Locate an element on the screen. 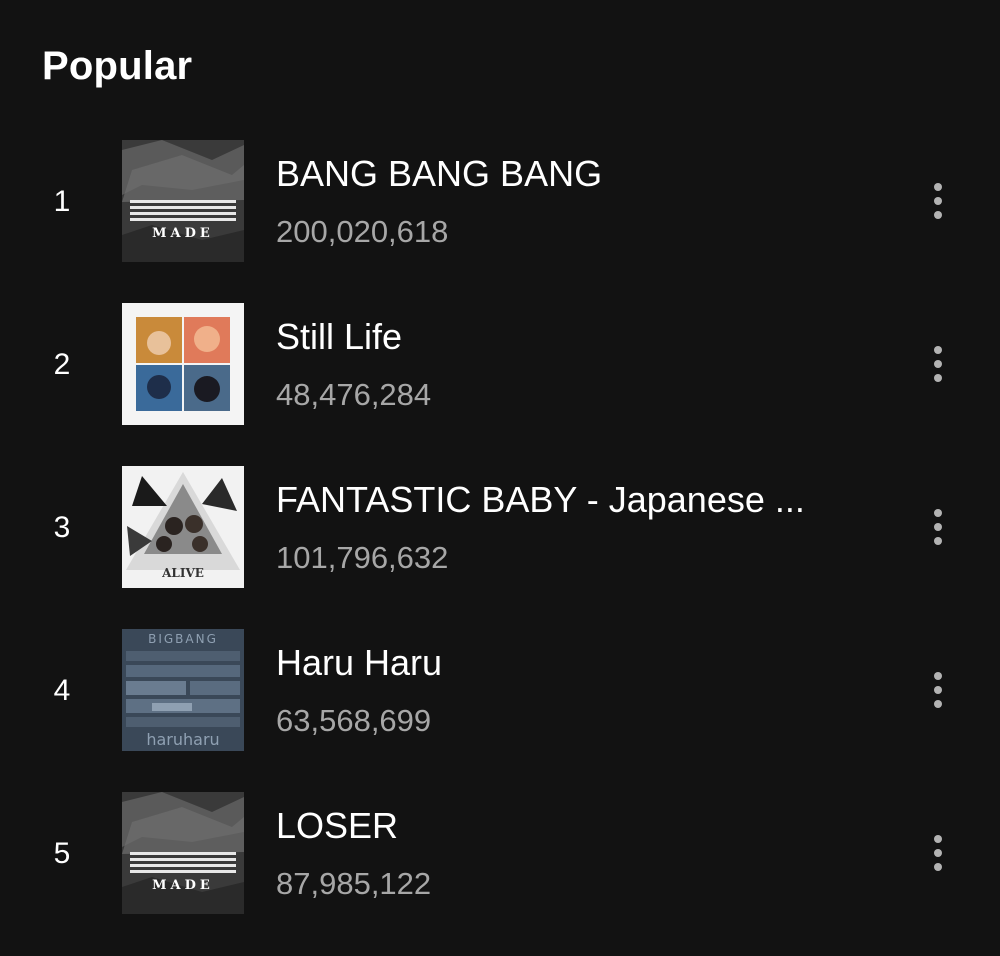 The width and height of the screenshot is (1000, 956). track-title: LOSER is located at coordinates (337, 825).